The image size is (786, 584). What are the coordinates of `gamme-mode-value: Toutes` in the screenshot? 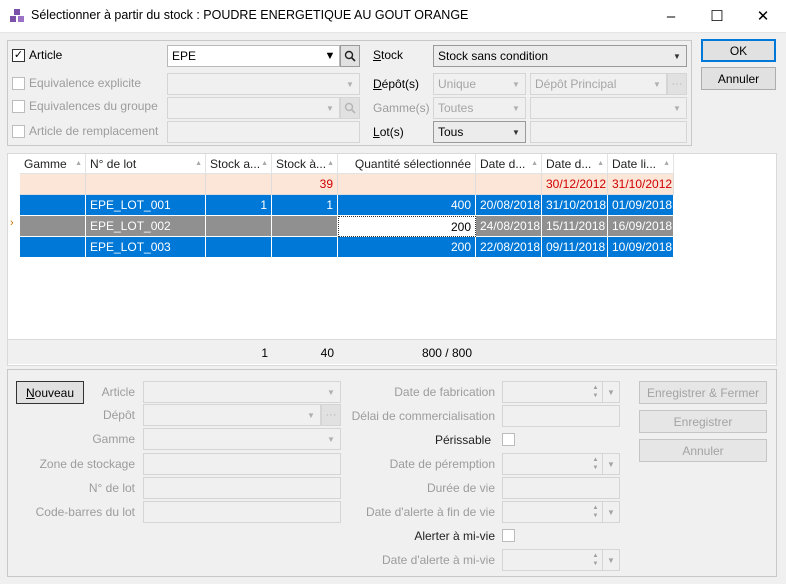 It's located at (456, 108).